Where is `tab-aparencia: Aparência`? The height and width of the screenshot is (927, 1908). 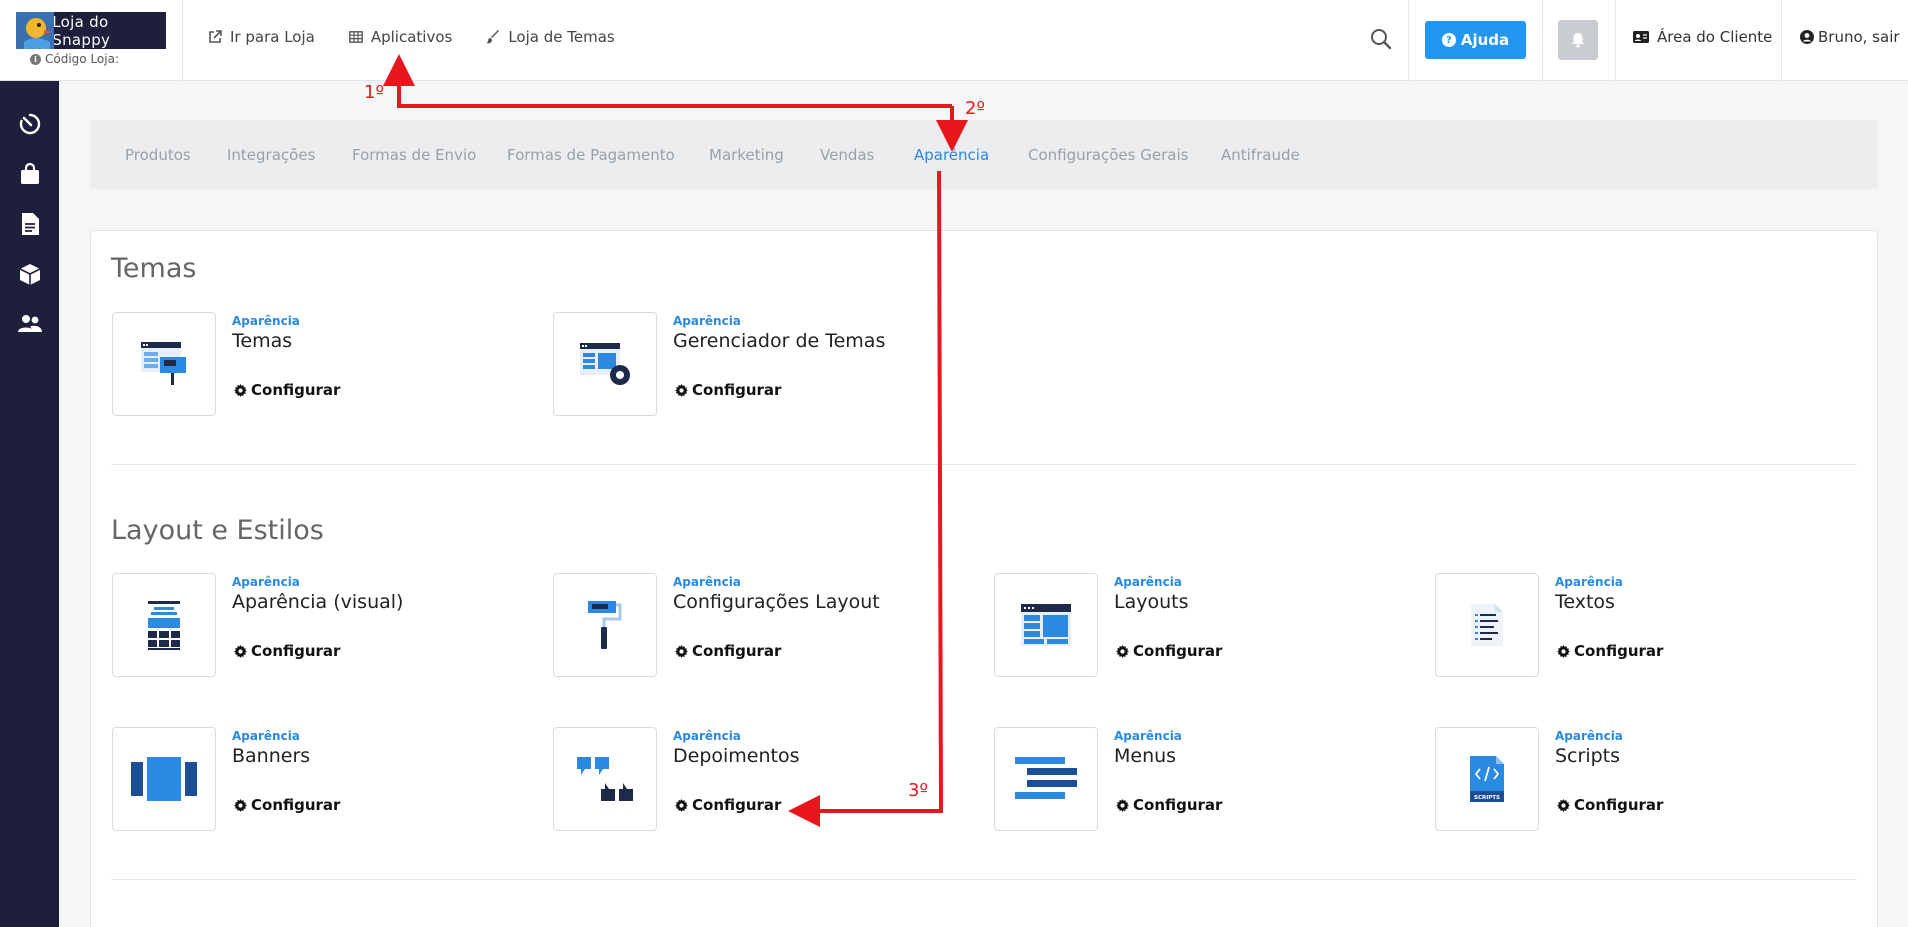 tab-aparencia: Aparência is located at coordinates (951, 155).